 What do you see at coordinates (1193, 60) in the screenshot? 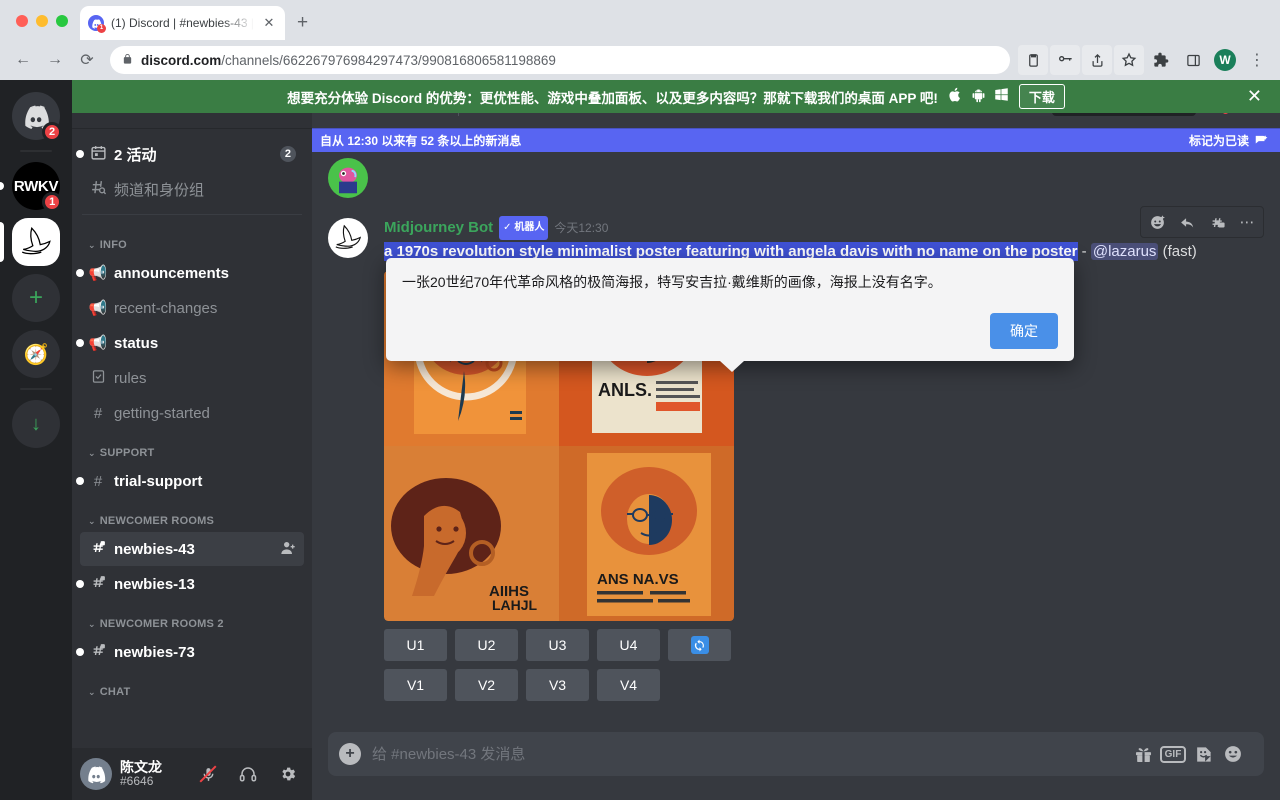
I see `sidepanel-icon` at bounding box center [1193, 60].